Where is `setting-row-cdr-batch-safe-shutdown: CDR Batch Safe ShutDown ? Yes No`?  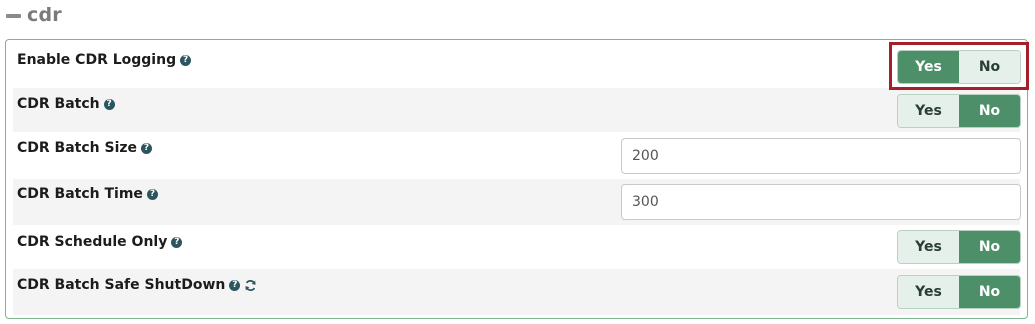
setting-row-cdr-batch-safe-shutdown: CDR Batch Safe ShutDown ? Yes No is located at coordinates (517, 292).